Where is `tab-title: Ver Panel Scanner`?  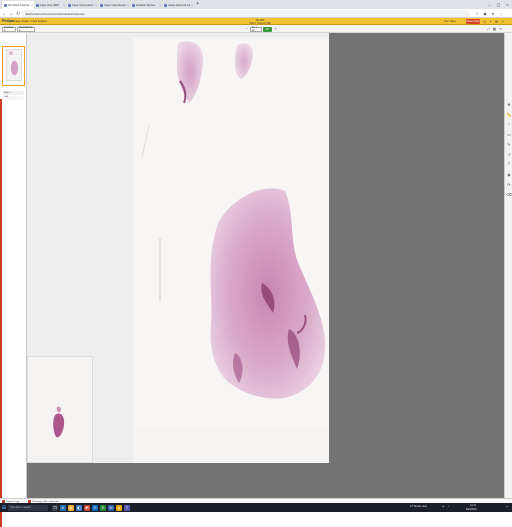 tab-title: Ver Panel Scanner is located at coordinates (19, 5).